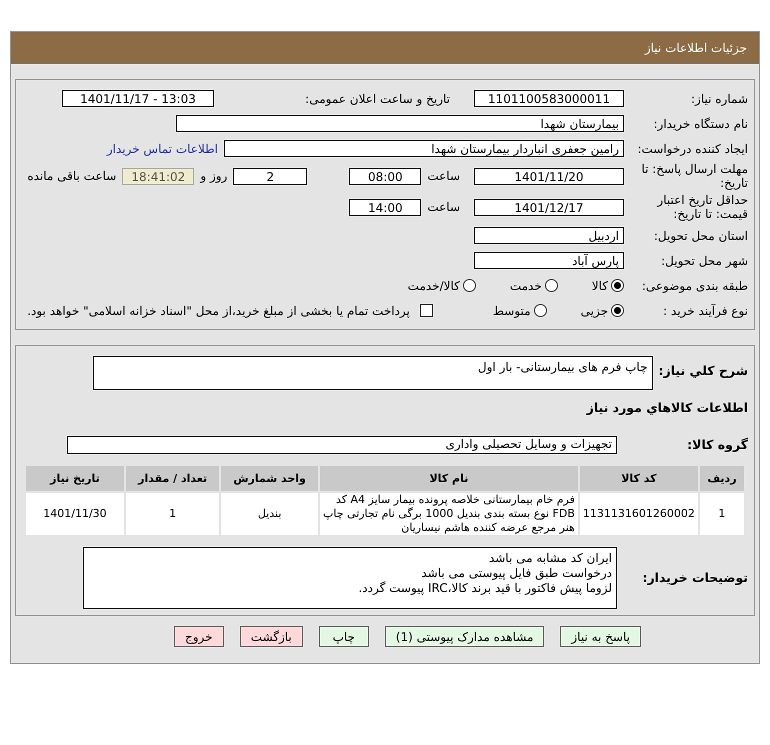 Image resolution: width=770 pixels, height=745 pixels. I want to click on option-label: جزیی, so click(594, 311).